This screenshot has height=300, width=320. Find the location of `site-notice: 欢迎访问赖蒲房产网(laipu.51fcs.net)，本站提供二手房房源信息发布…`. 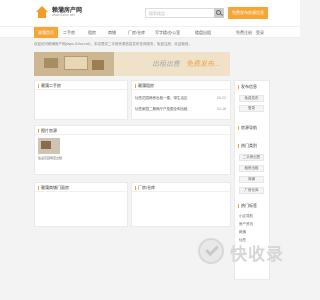

site-notice: 欢迎访问赖蒲房产网(laipu.51fcs.net)，本站提供二手房房源信息发布… is located at coordinates (113, 44).